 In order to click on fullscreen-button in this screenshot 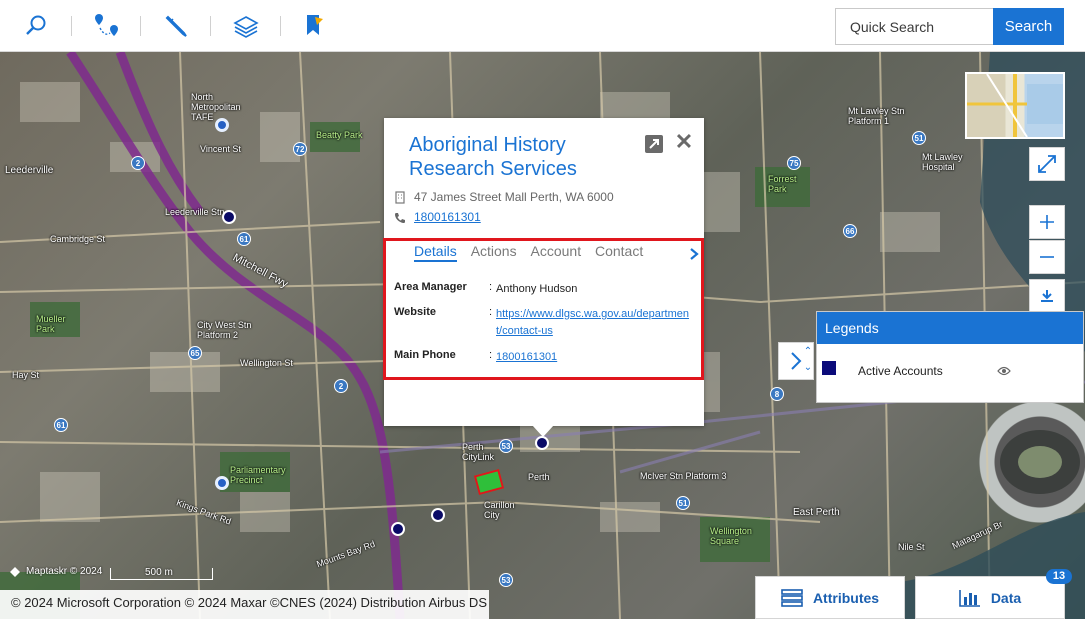, I will do `click(1047, 164)`.